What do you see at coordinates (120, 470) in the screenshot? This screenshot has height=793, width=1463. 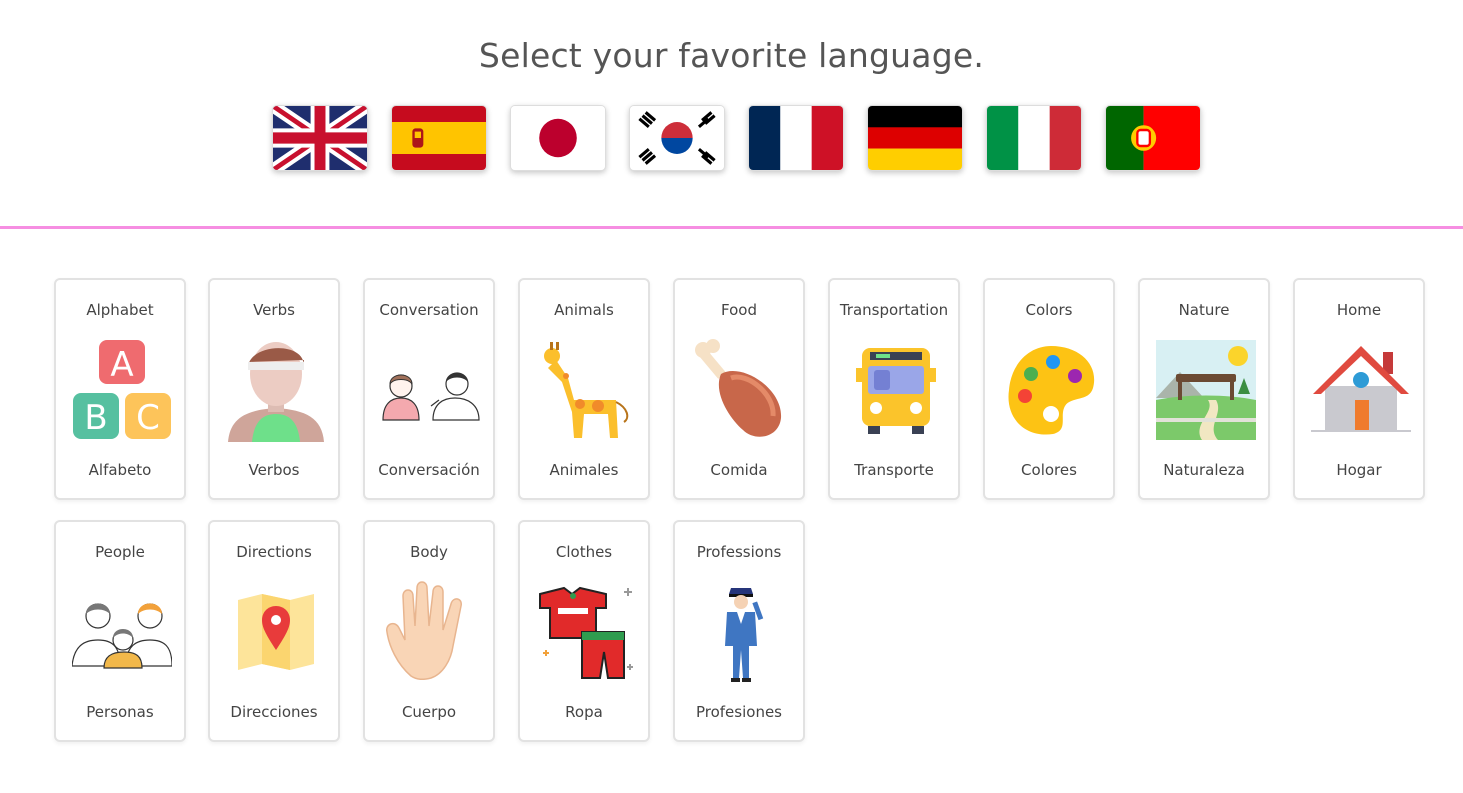 I see `category-translation: Alfabeto` at bounding box center [120, 470].